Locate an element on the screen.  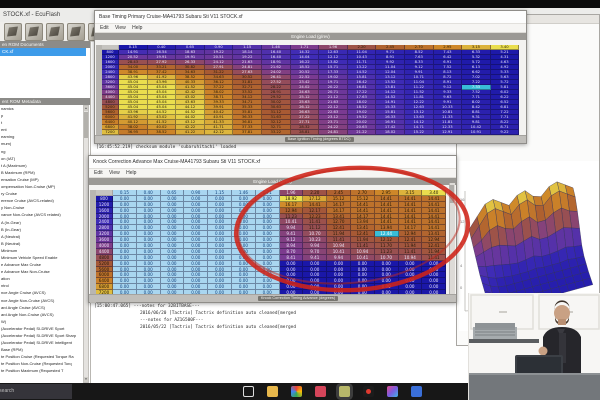
rom-documents-header: en ROM Documents is located at coordinates (45, 44).